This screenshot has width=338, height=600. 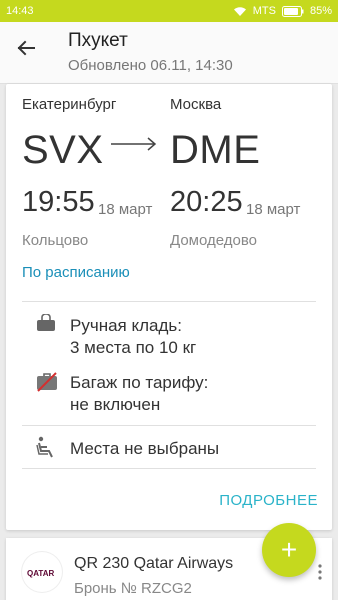 What do you see at coordinates (139, 382) in the screenshot?
I see `baggage-title: Багаж по тарифу:` at bounding box center [139, 382].